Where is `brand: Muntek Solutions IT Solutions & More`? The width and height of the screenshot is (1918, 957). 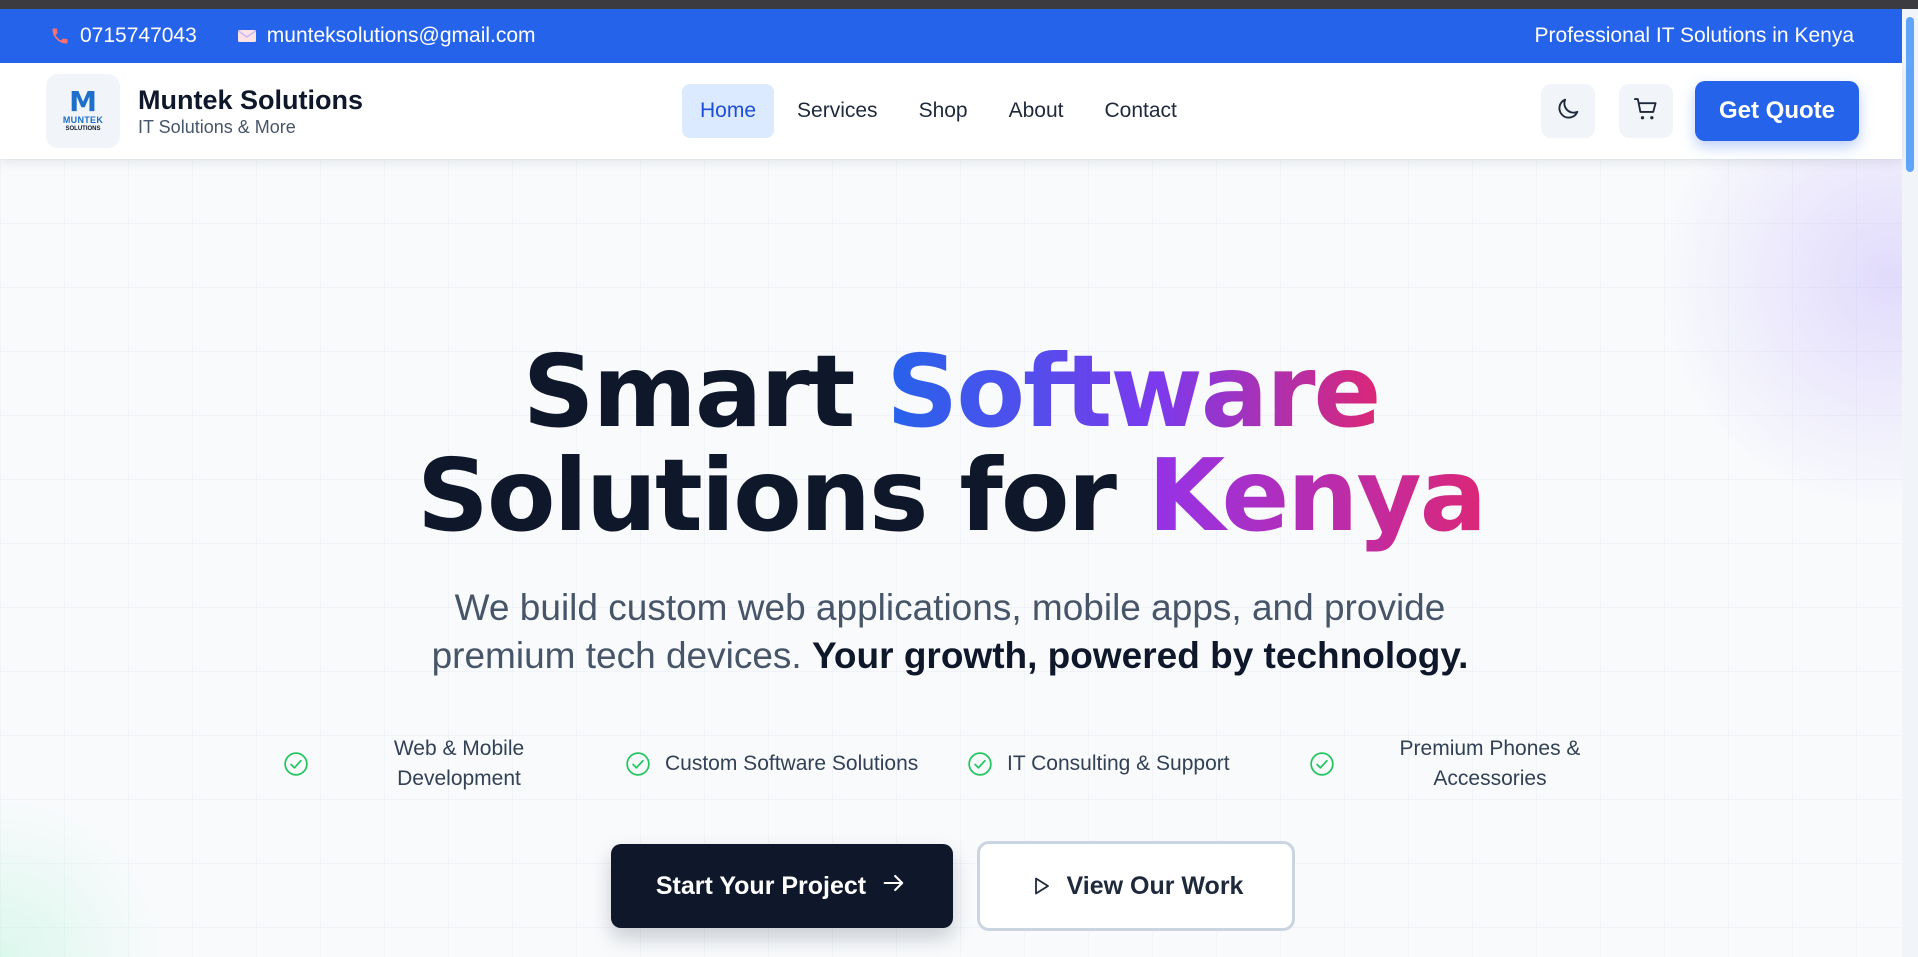 brand: Muntek Solutions IT Solutions & More is located at coordinates (250, 111).